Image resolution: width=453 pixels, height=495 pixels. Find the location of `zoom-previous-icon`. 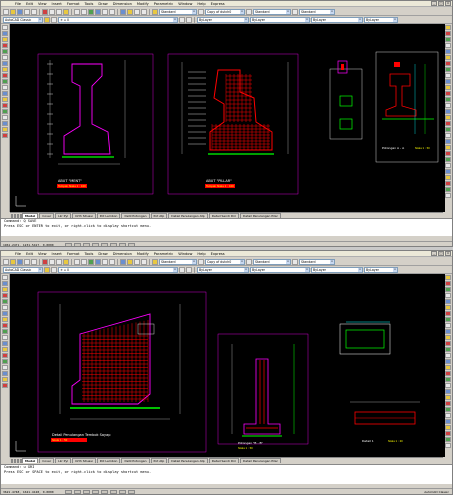

zoom-previous-icon is located at coordinates (112, 11).